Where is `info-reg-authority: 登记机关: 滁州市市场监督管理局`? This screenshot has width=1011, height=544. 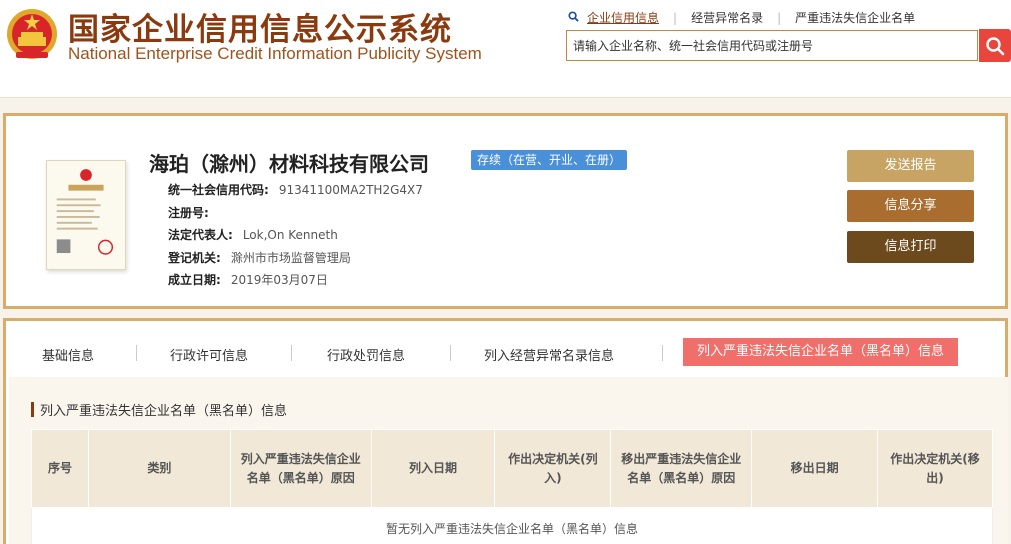
info-reg-authority: 登记机关: 滁州市市场监督管理局 is located at coordinates (259, 257).